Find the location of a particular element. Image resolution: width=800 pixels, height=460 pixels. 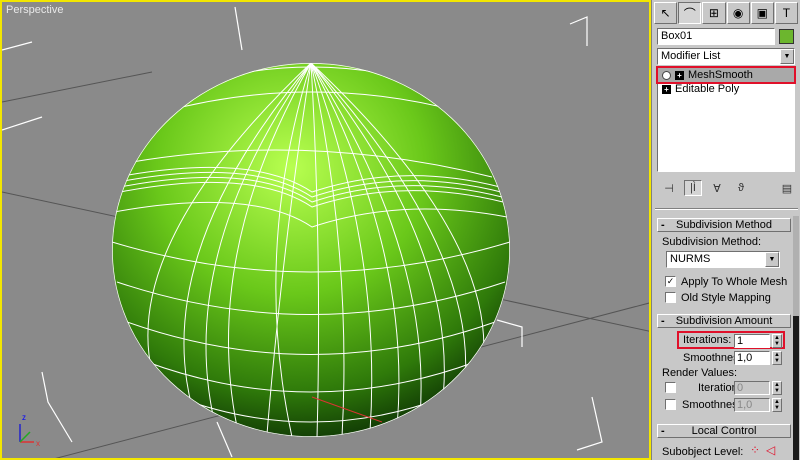

viewport-label: Perspective is located at coordinates (34, 10).